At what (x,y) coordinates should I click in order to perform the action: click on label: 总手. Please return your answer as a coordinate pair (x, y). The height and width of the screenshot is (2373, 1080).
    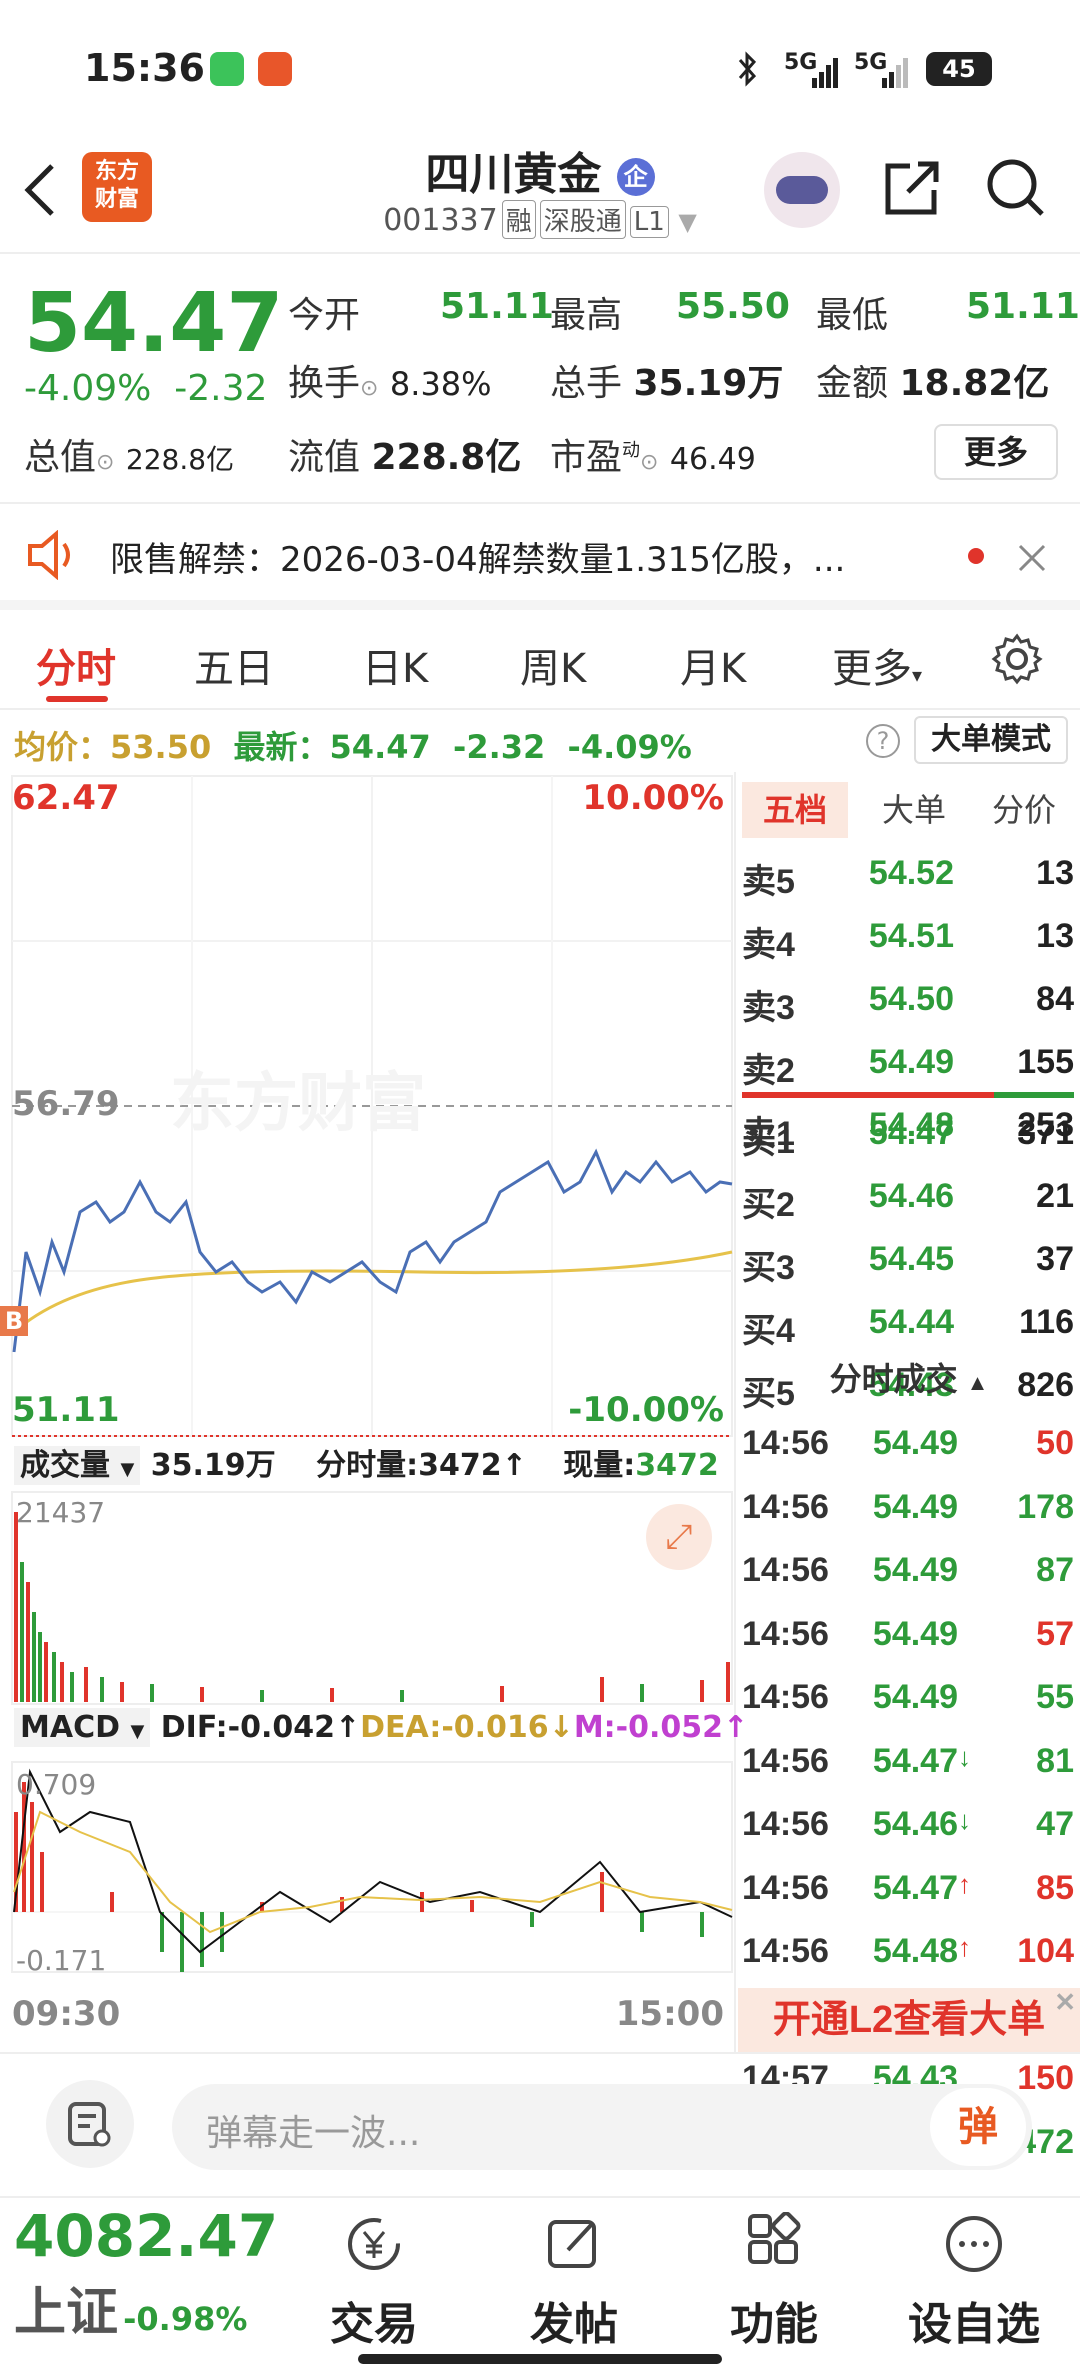
    Looking at the image, I should click on (586, 383).